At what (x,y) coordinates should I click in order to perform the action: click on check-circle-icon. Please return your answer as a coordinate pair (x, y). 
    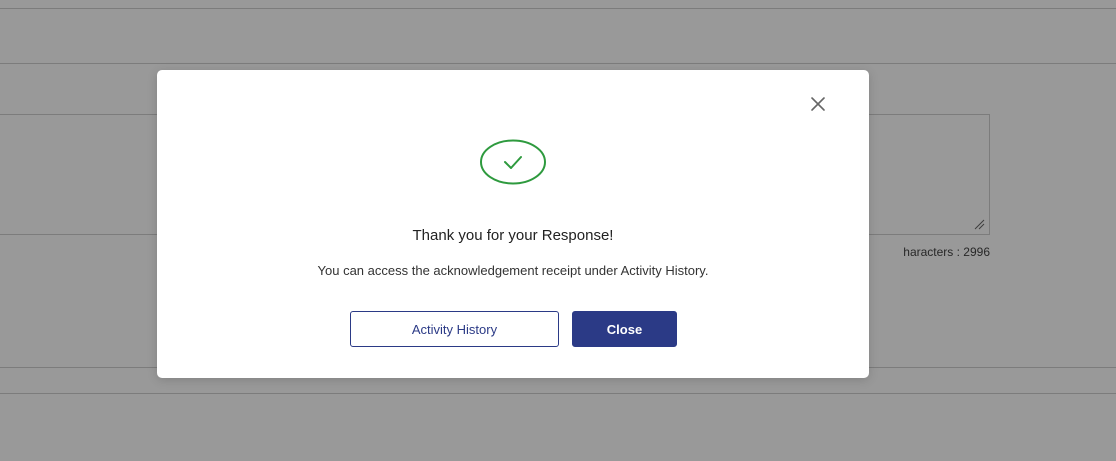
    Looking at the image, I should click on (513, 162).